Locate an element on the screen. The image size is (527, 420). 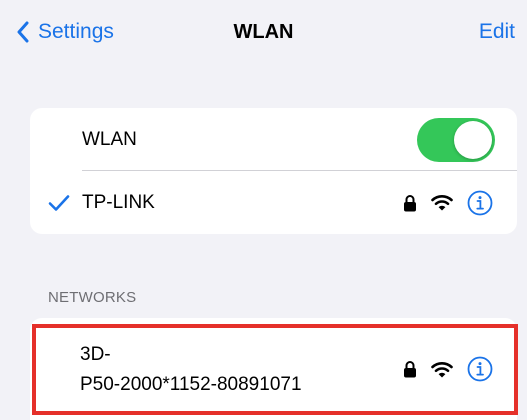
networks-section-header: NETWORKS is located at coordinates (92, 297).